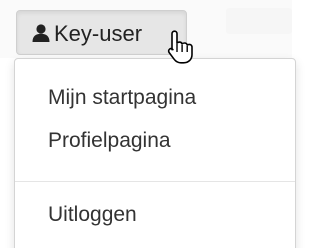  What do you see at coordinates (181, 47) in the screenshot?
I see `hand-pointer-cursor-icon` at bounding box center [181, 47].